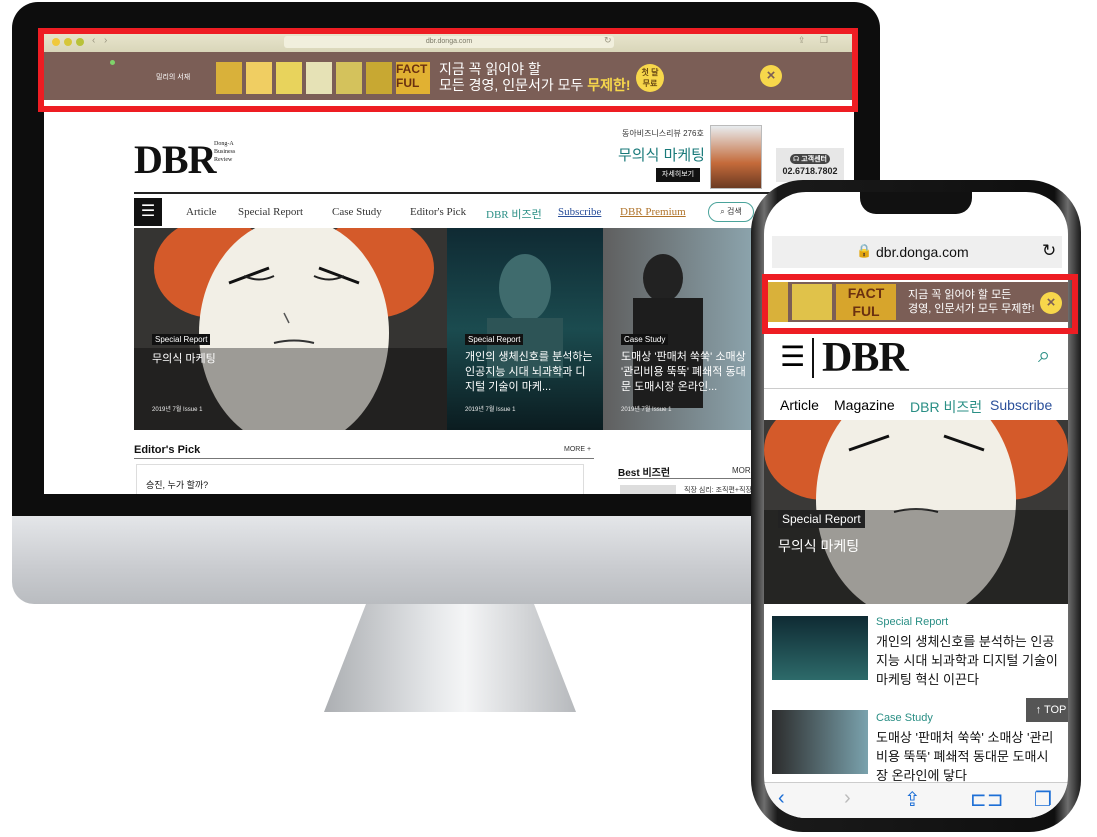  What do you see at coordinates (201, 212) in the screenshot?
I see `nav-article: Article` at bounding box center [201, 212].